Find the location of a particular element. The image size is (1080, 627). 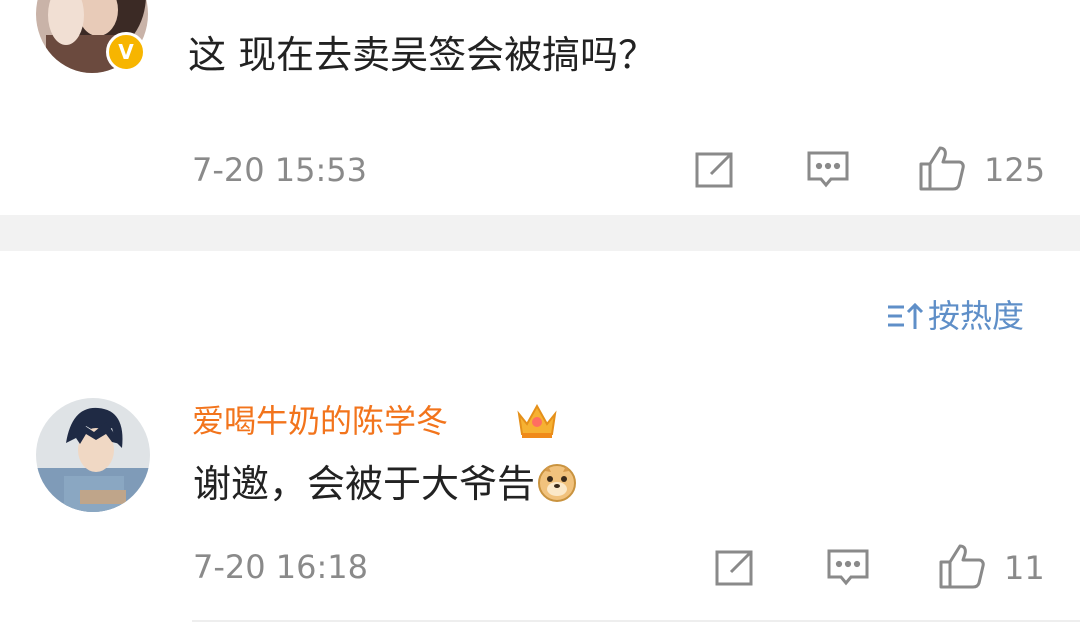

section-divider is located at coordinates (540, 233).